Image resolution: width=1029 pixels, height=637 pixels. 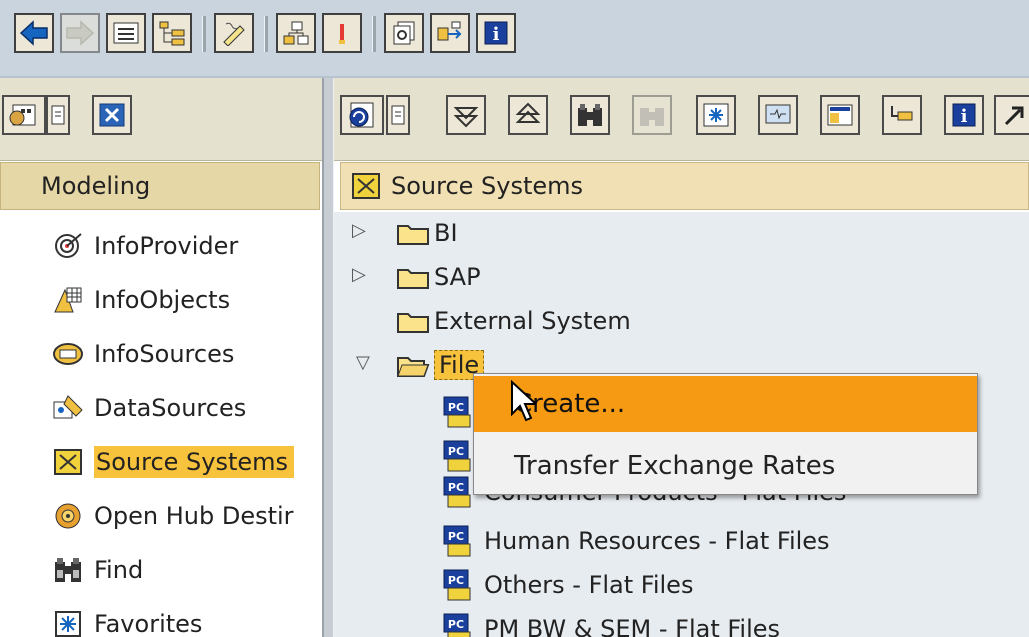 I want to click on nav-item-label: DataSources, so click(x=170, y=408).